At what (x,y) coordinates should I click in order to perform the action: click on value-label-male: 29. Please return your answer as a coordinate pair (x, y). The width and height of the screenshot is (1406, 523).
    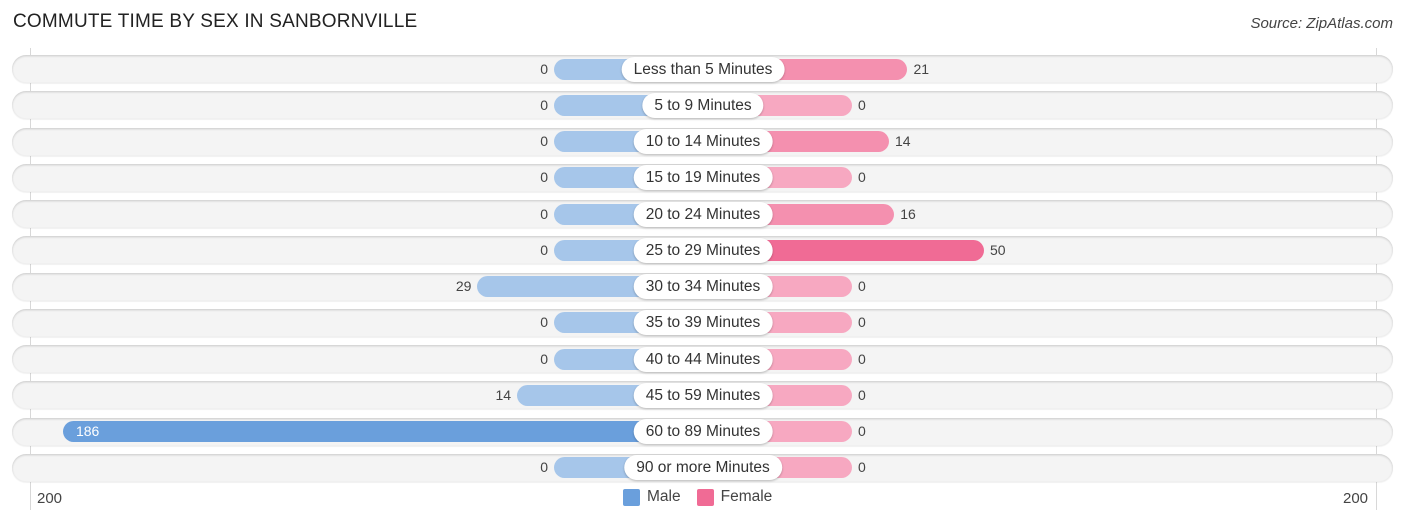
    Looking at the image, I should click on (463, 286).